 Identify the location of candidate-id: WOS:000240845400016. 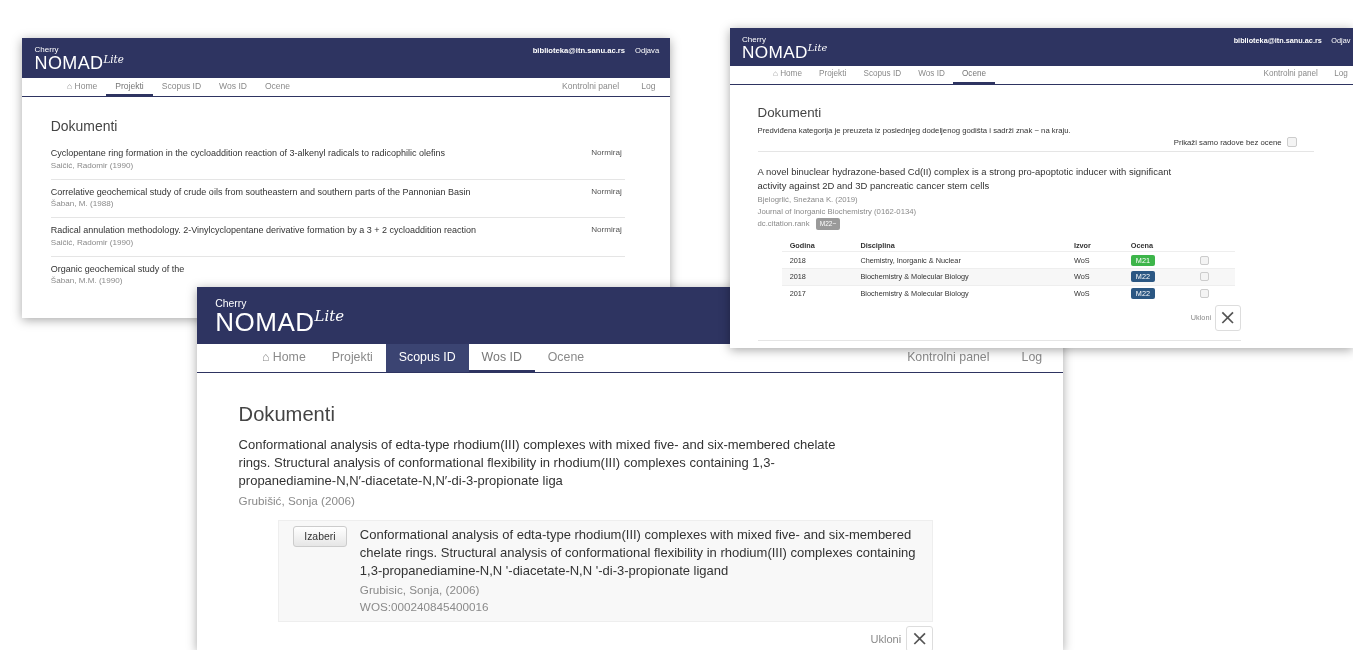
(424, 607).